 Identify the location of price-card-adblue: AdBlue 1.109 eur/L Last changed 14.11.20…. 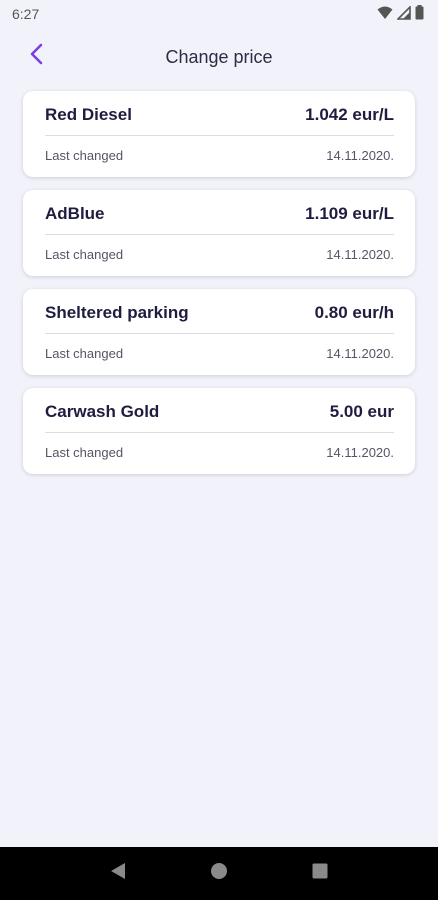
(219, 233).